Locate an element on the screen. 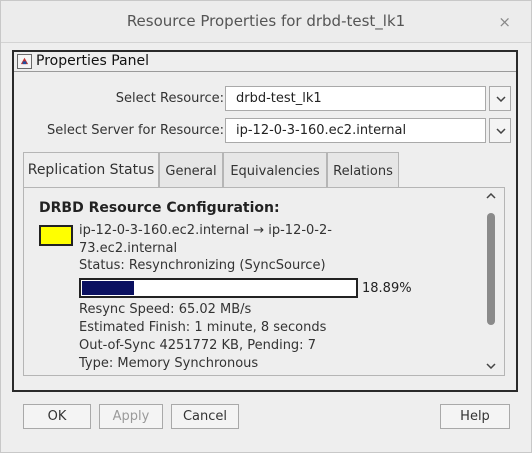 This screenshot has height=453, width=532. title-bar: Resource Properties for drbd-test_lk1 × is located at coordinates (266, 22).